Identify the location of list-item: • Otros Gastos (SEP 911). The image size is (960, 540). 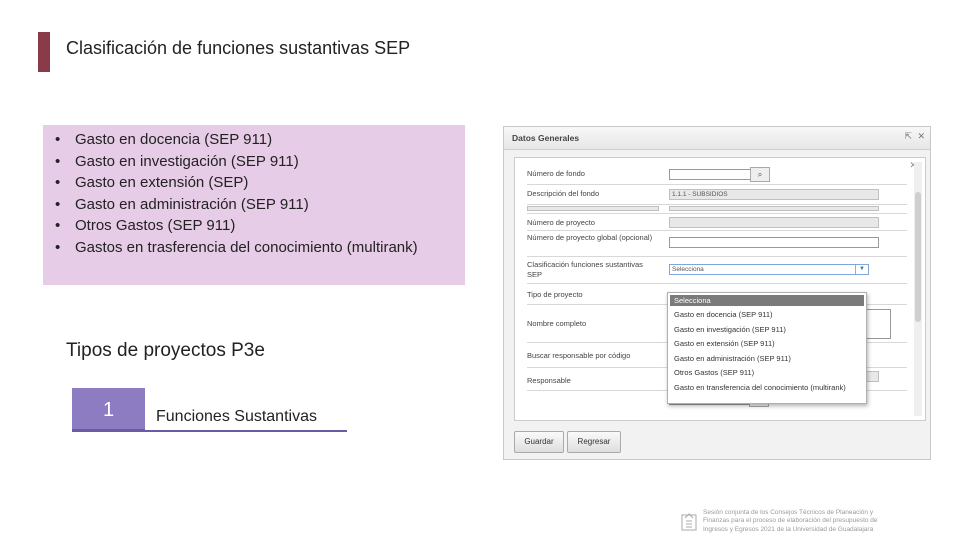
(254, 226).